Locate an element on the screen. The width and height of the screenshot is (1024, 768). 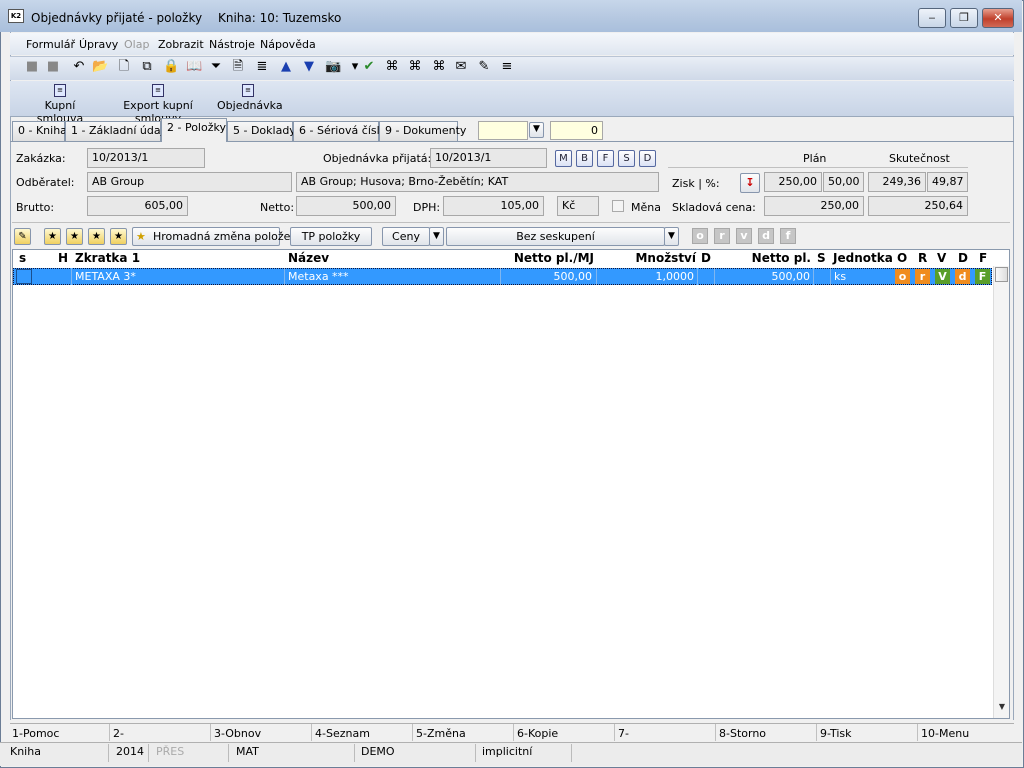
menu-napoveda: Nápověda is located at coordinates (288, 44).